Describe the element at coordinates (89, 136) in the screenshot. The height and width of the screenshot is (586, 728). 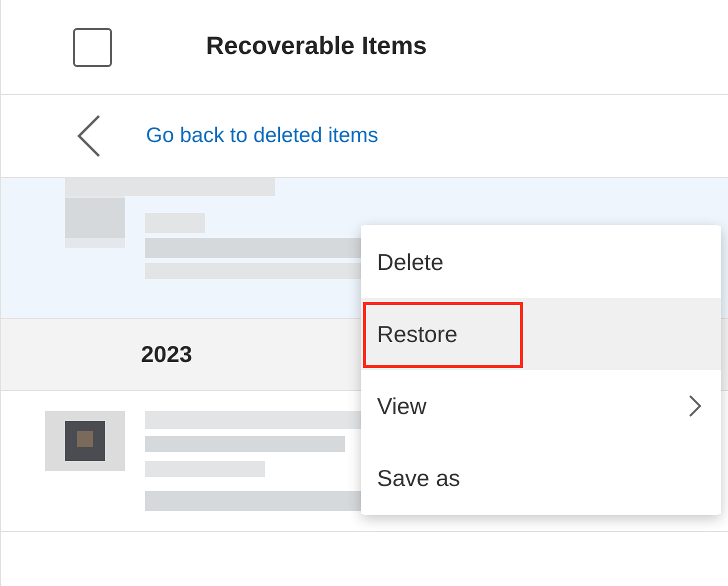
I see `back-icon` at that location.